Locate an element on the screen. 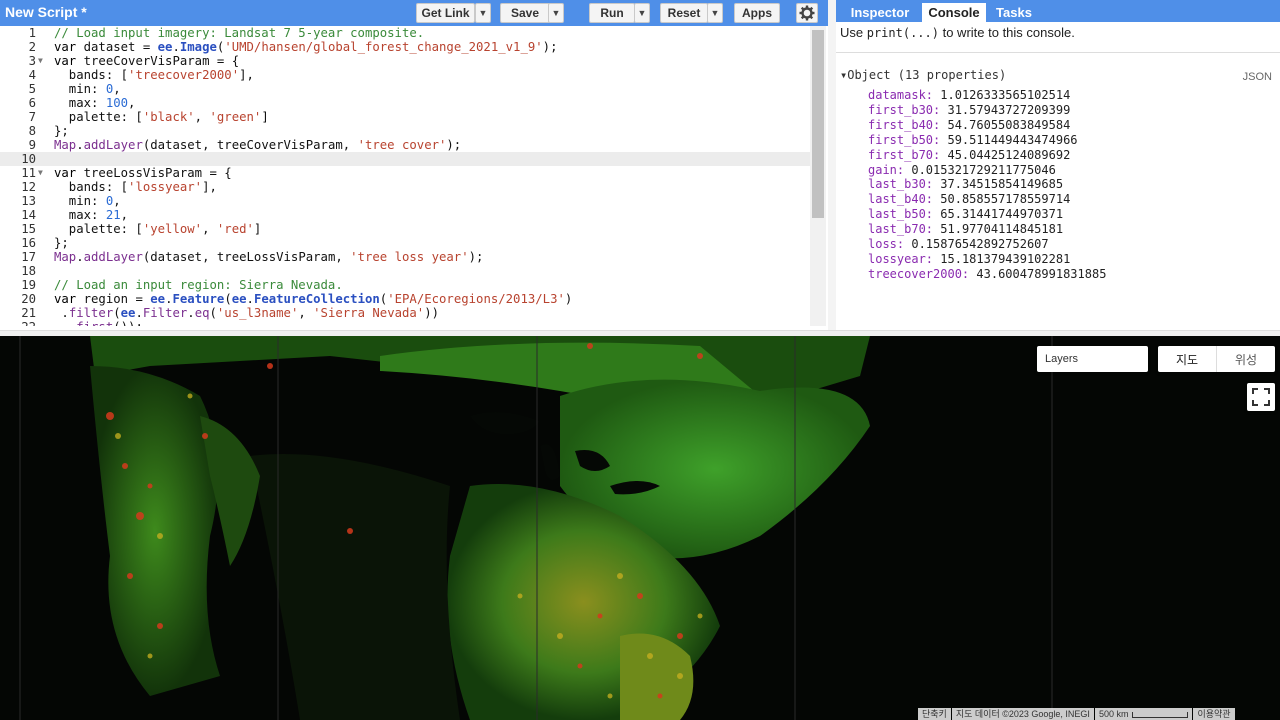 This screenshot has height=720, width=1280. code-line: 14 max: 21, is located at coordinates (405, 215).